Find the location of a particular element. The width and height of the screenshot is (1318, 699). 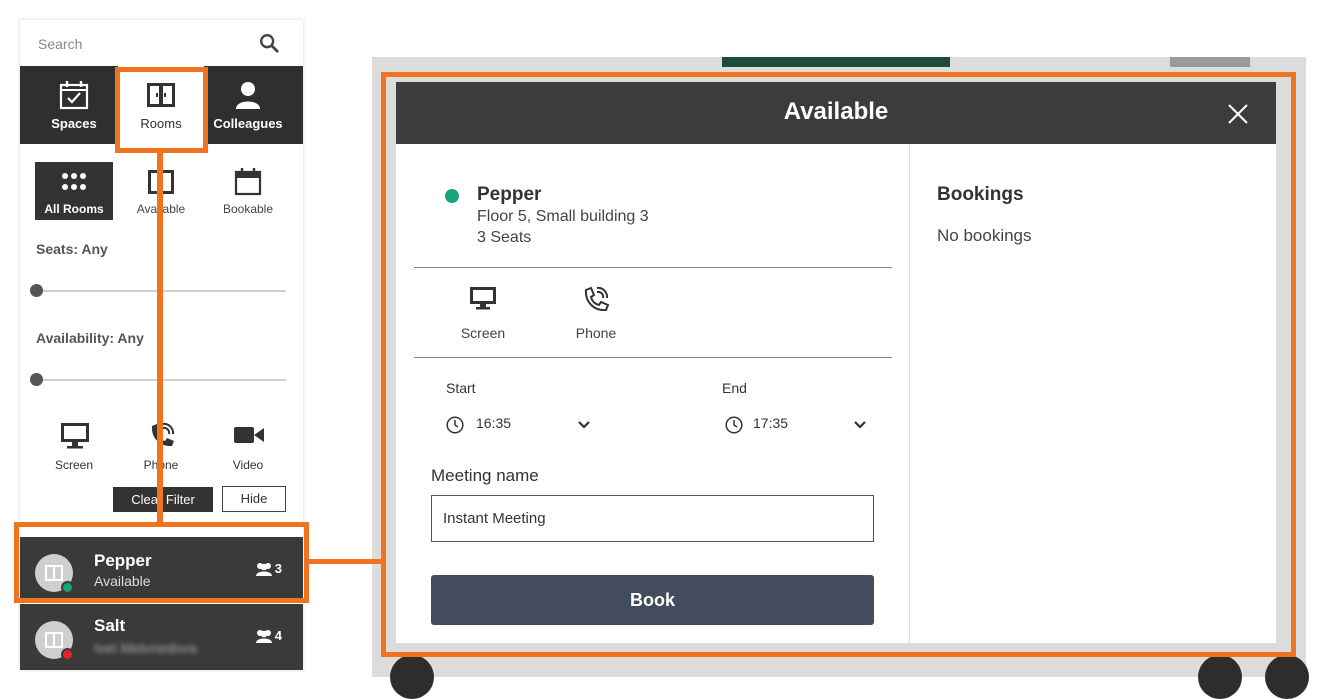

clear-filter-button: Clear Filter is located at coordinates (163, 499).